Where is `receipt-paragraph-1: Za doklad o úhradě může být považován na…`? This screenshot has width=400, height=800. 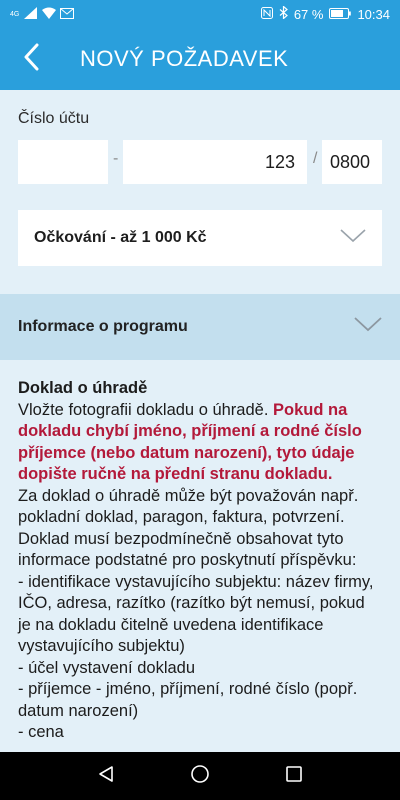 receipt-paragraph-1: Za doklad o úhradě může být považován na… is located at coordinates (188, 506).